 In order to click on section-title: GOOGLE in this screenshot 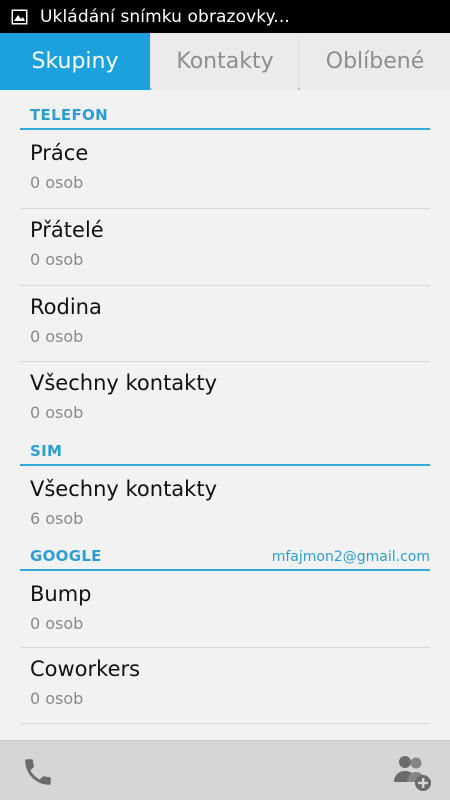, I will do `click(66, 556)`.